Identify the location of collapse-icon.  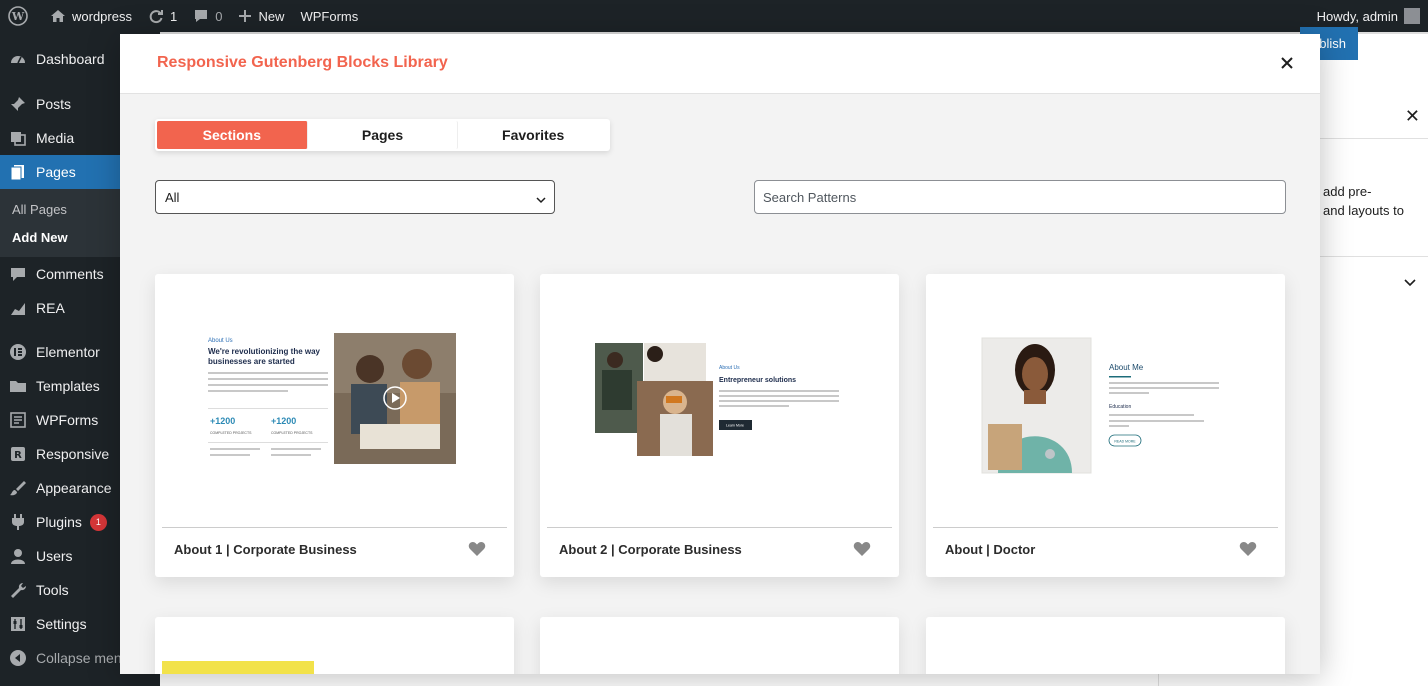
(18, 658).